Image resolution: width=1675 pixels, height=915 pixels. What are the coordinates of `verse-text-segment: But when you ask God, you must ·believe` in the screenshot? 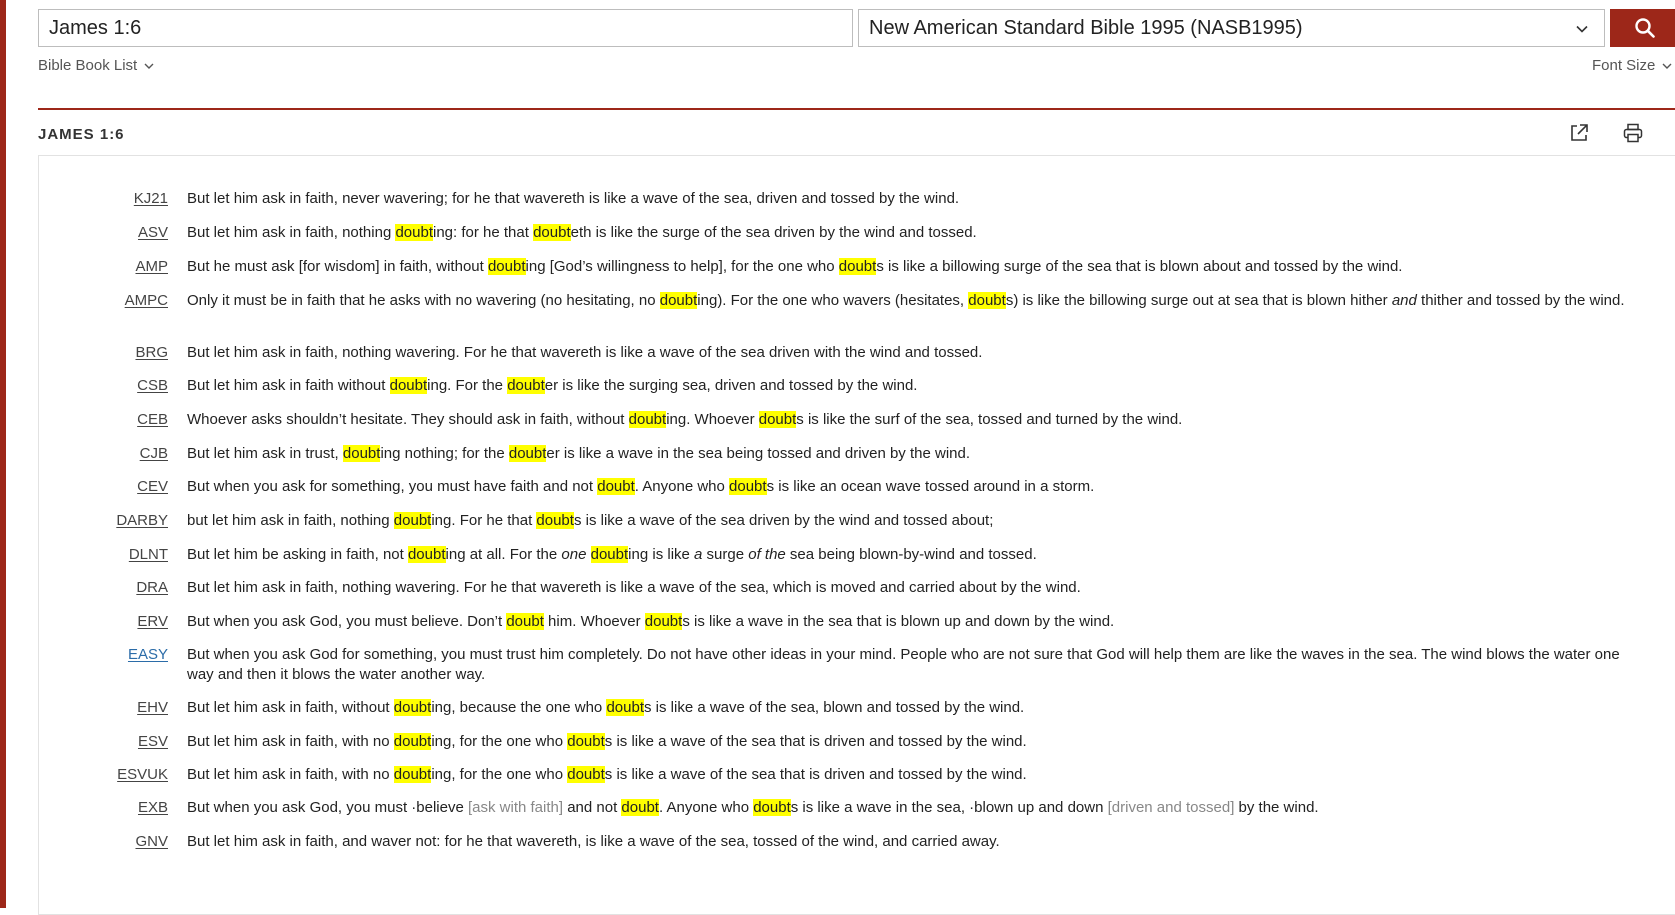 It's located at (327, 807).